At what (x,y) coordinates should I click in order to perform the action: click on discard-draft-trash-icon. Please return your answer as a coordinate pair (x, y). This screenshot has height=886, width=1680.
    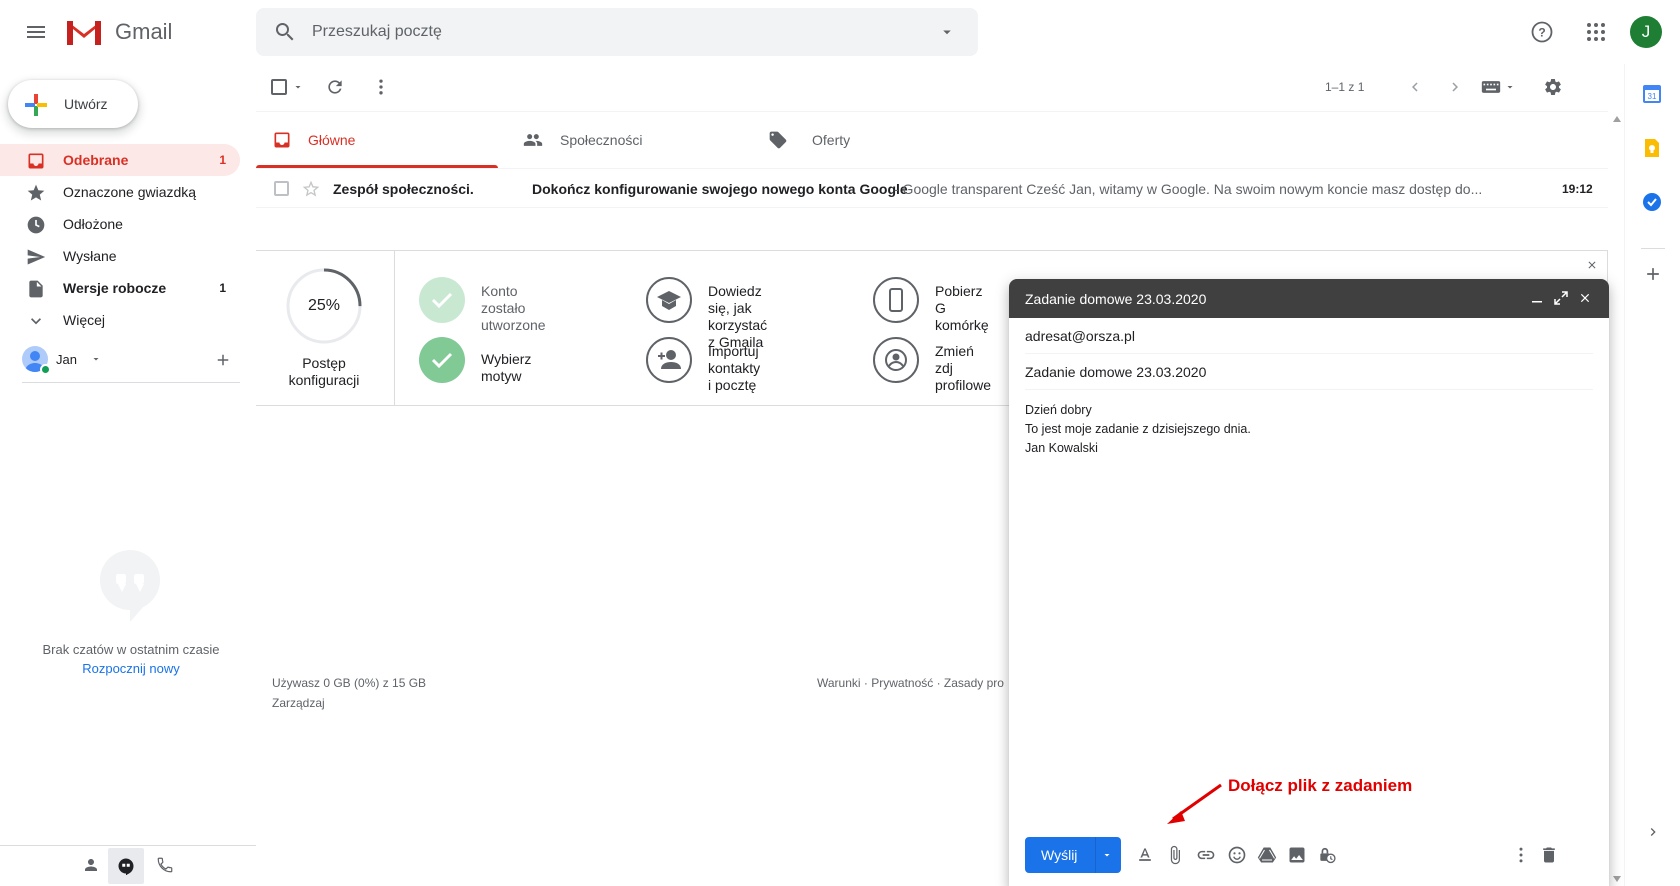
    Looking at the image, I should click on (1549, 855).